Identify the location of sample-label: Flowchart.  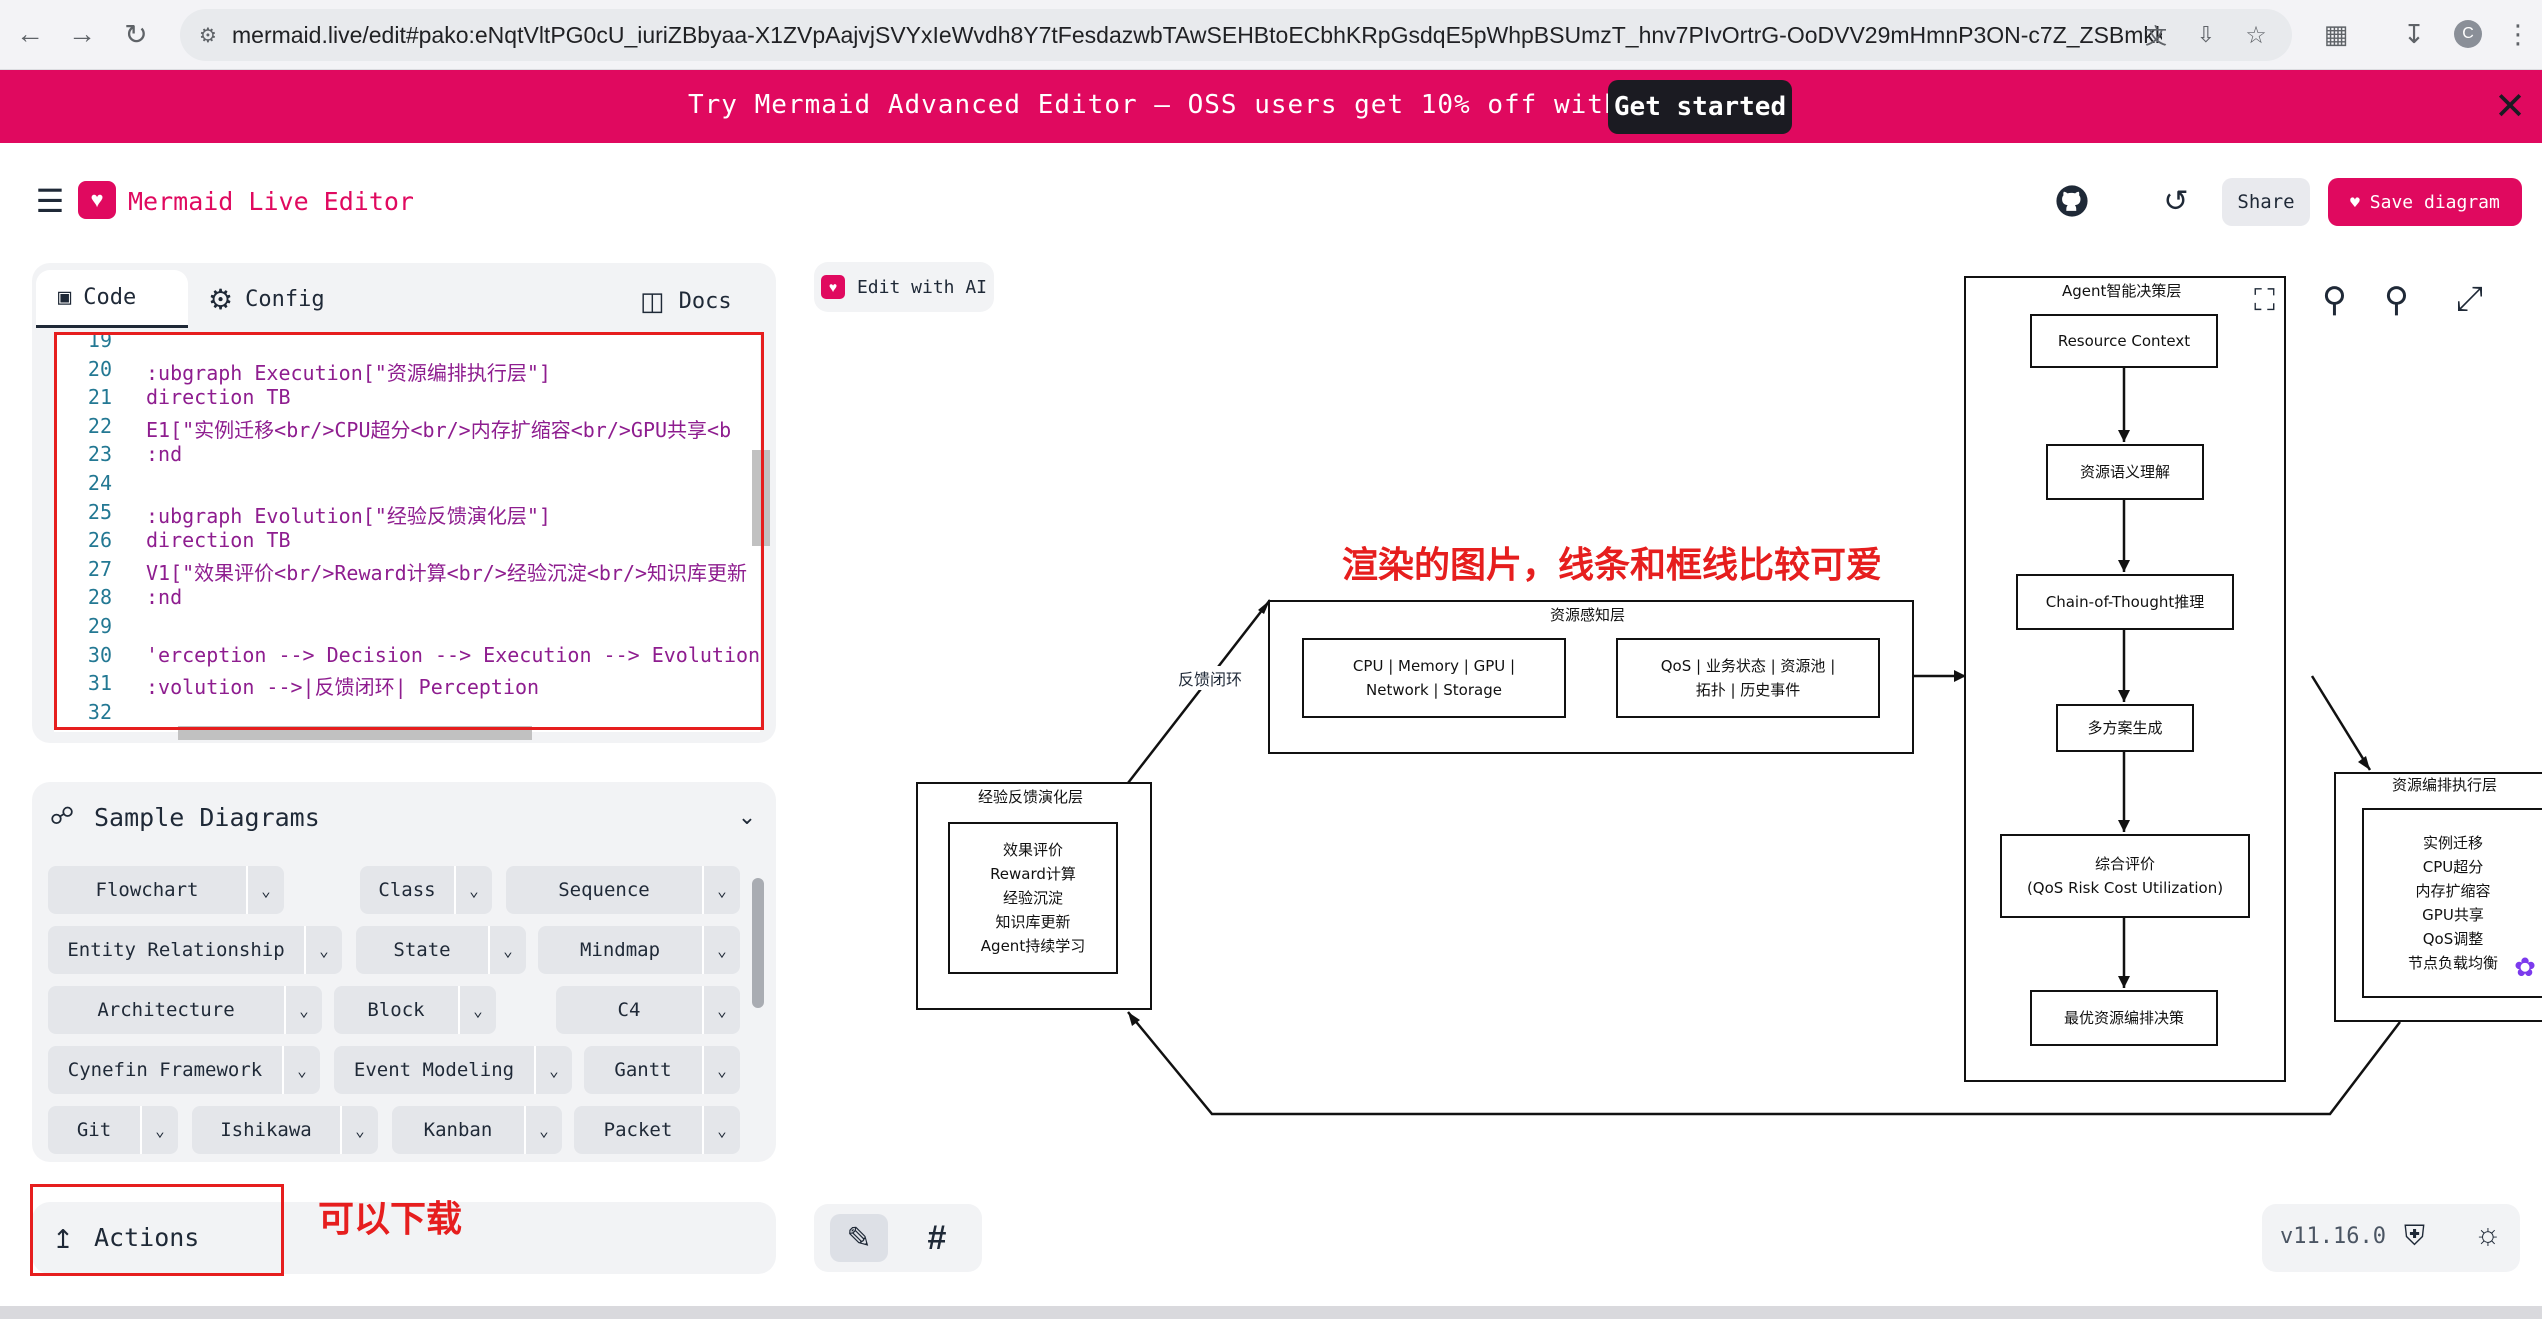
(147, 890).